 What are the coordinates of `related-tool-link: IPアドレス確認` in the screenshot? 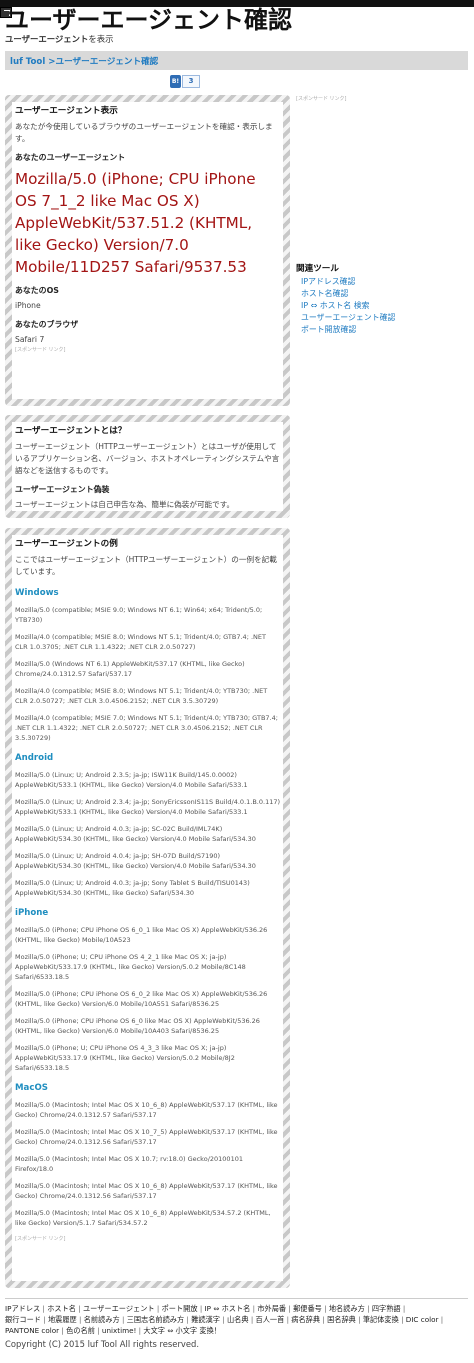 It's located at (345, 282).